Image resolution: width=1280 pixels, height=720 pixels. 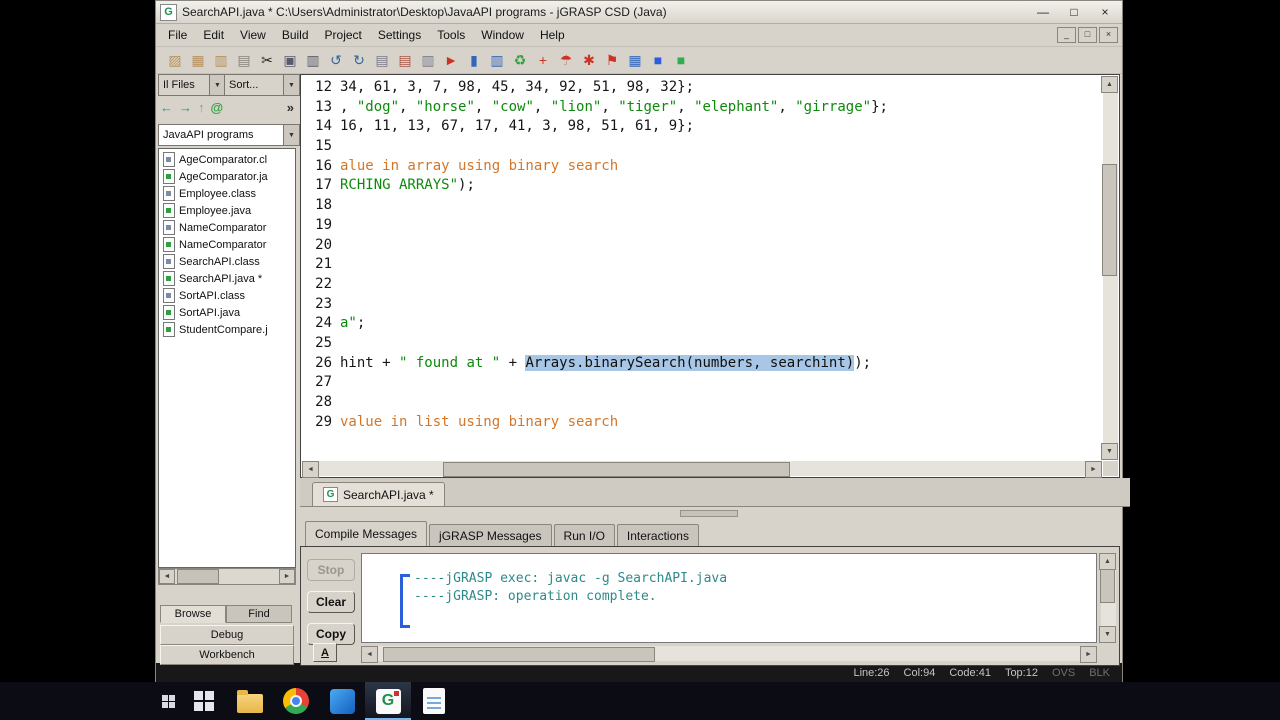 I want to click on menu-window: Window, so click(x=502, y=35).